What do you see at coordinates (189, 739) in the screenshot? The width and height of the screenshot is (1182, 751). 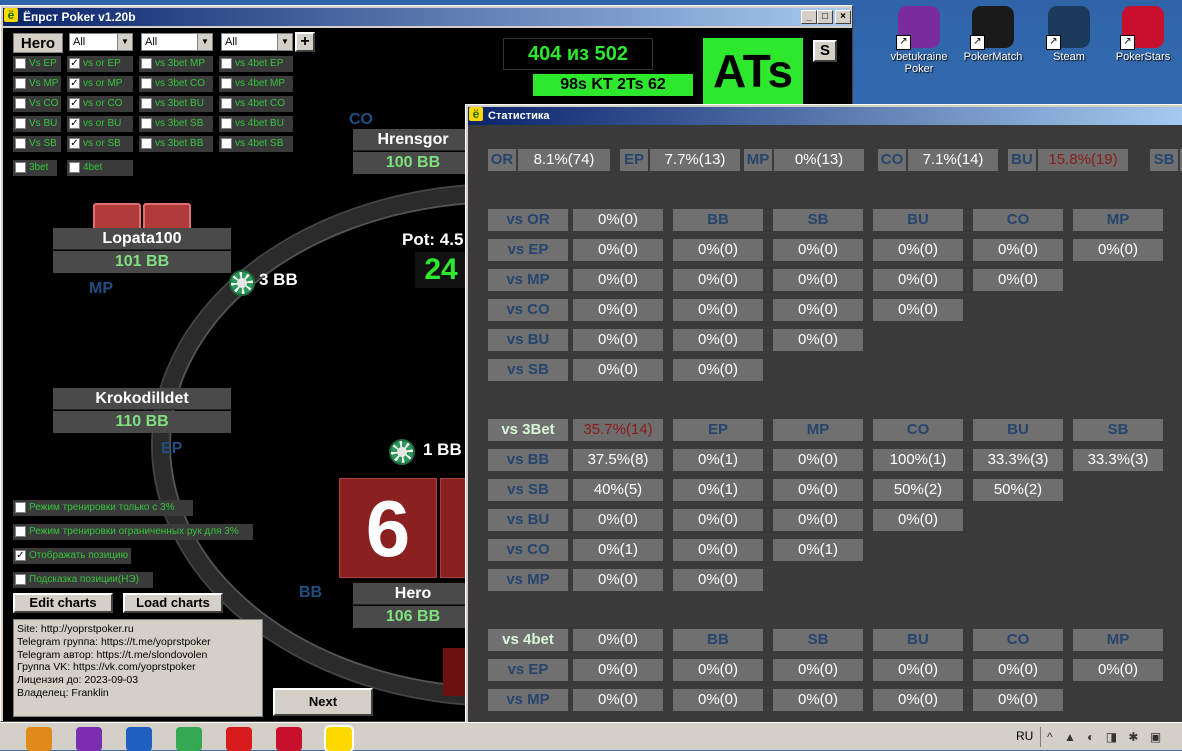 I see `taskbar-app-chrome` at bounding box center [189, 739].